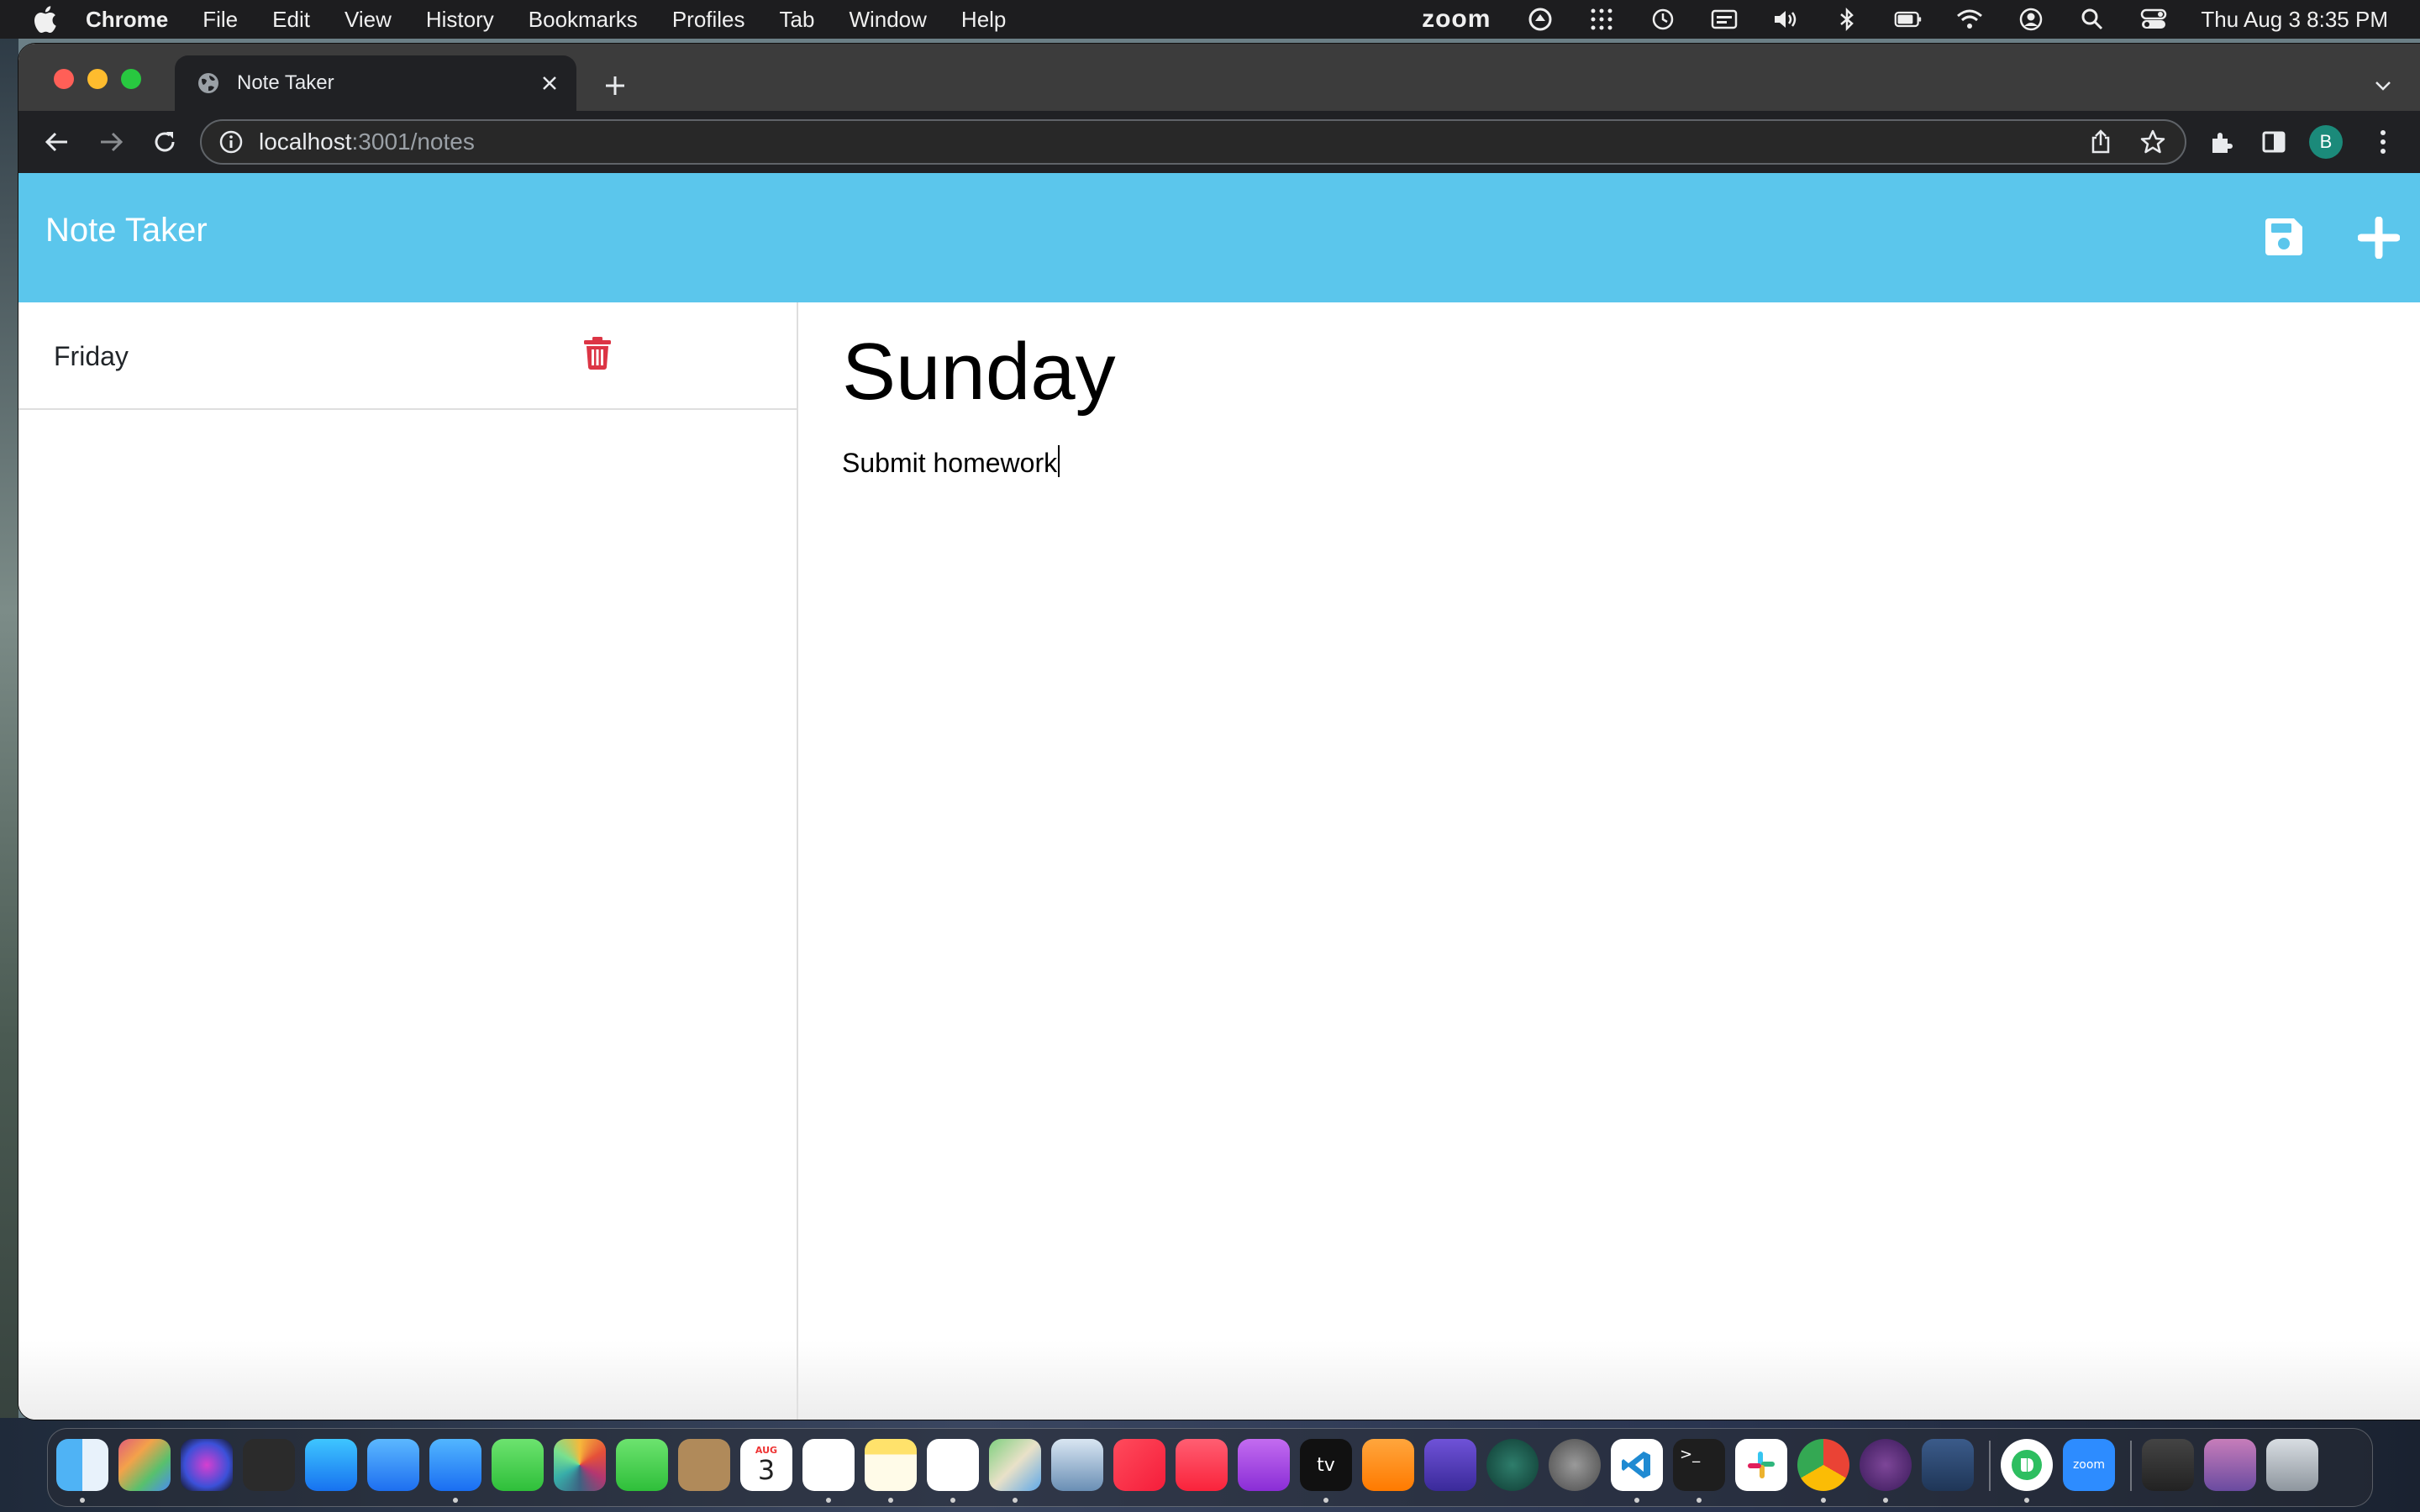 The image size is (2420, 1512). I want to click on dock-finder-icon, so click(82, 1465).